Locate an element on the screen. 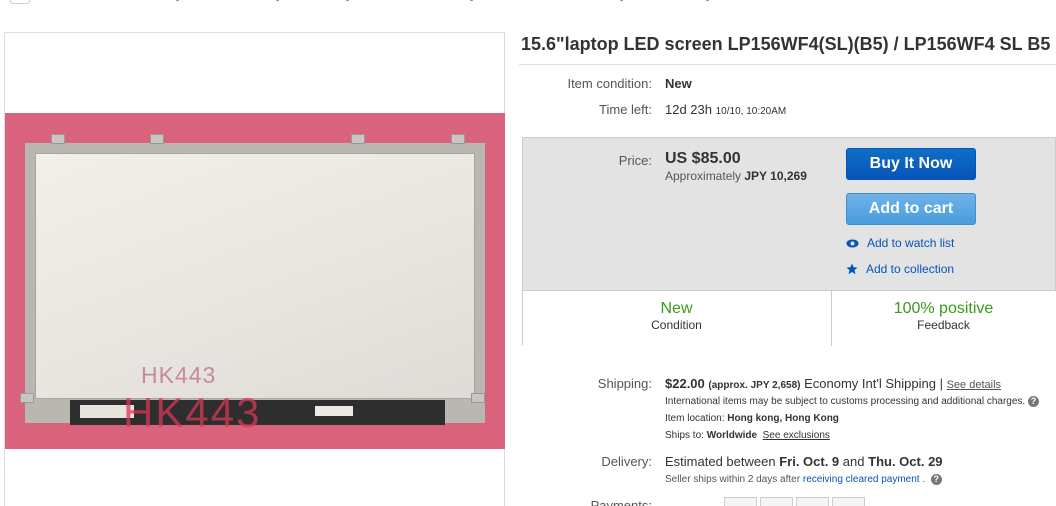 The image size is (1056, 506). amex-logo is located at coordinates (812, 501).